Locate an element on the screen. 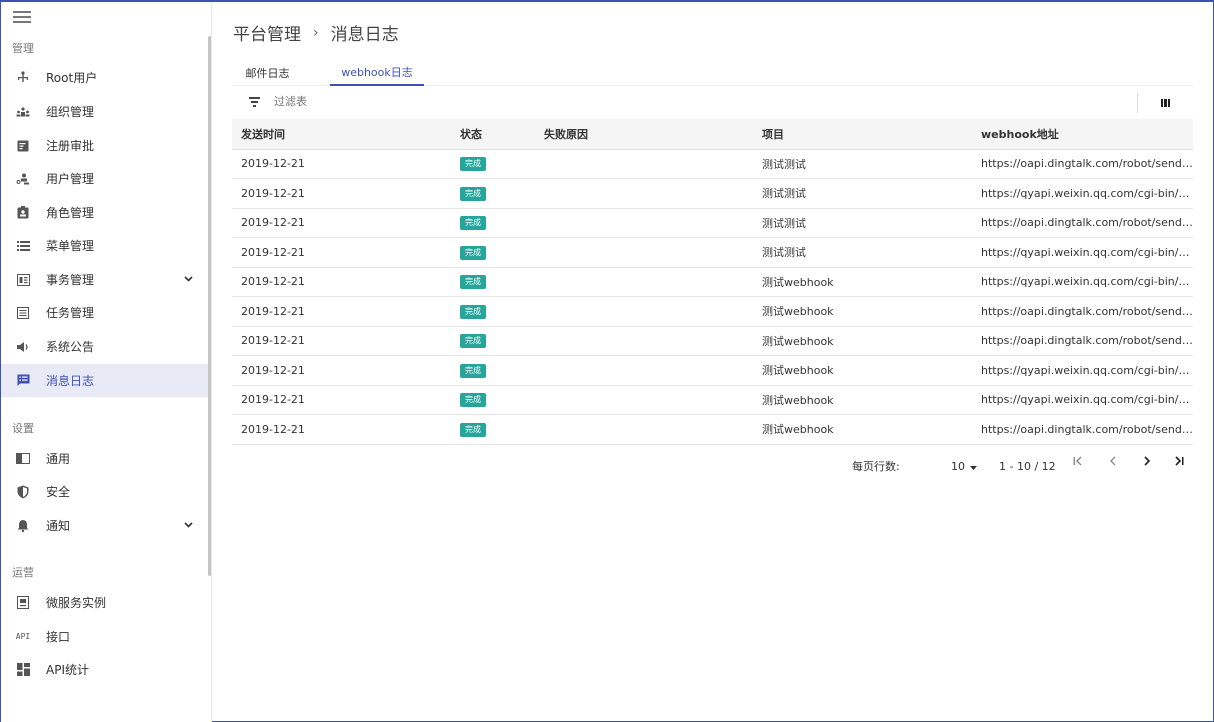 The height and width of the screenshot is (722, 1214). sidebar-item-label: 角色管理 is located at coordinates (70, 213).